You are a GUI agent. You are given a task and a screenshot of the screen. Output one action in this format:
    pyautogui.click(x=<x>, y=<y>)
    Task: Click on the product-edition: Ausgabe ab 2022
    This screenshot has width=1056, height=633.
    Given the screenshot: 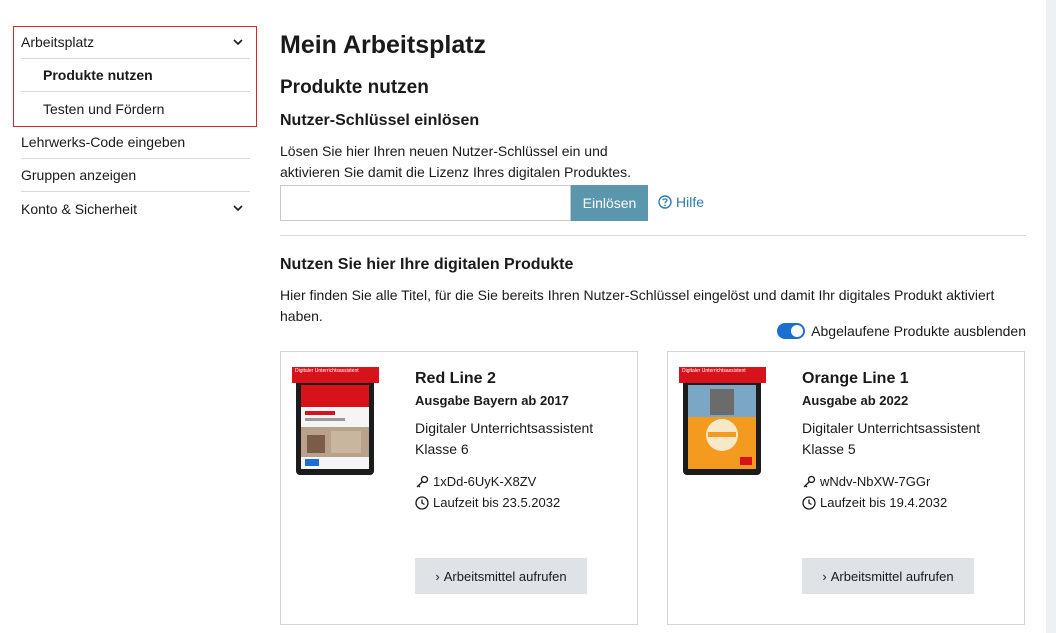 What is the action you would take?
    pyautogui.click(x=855, y=400)
    